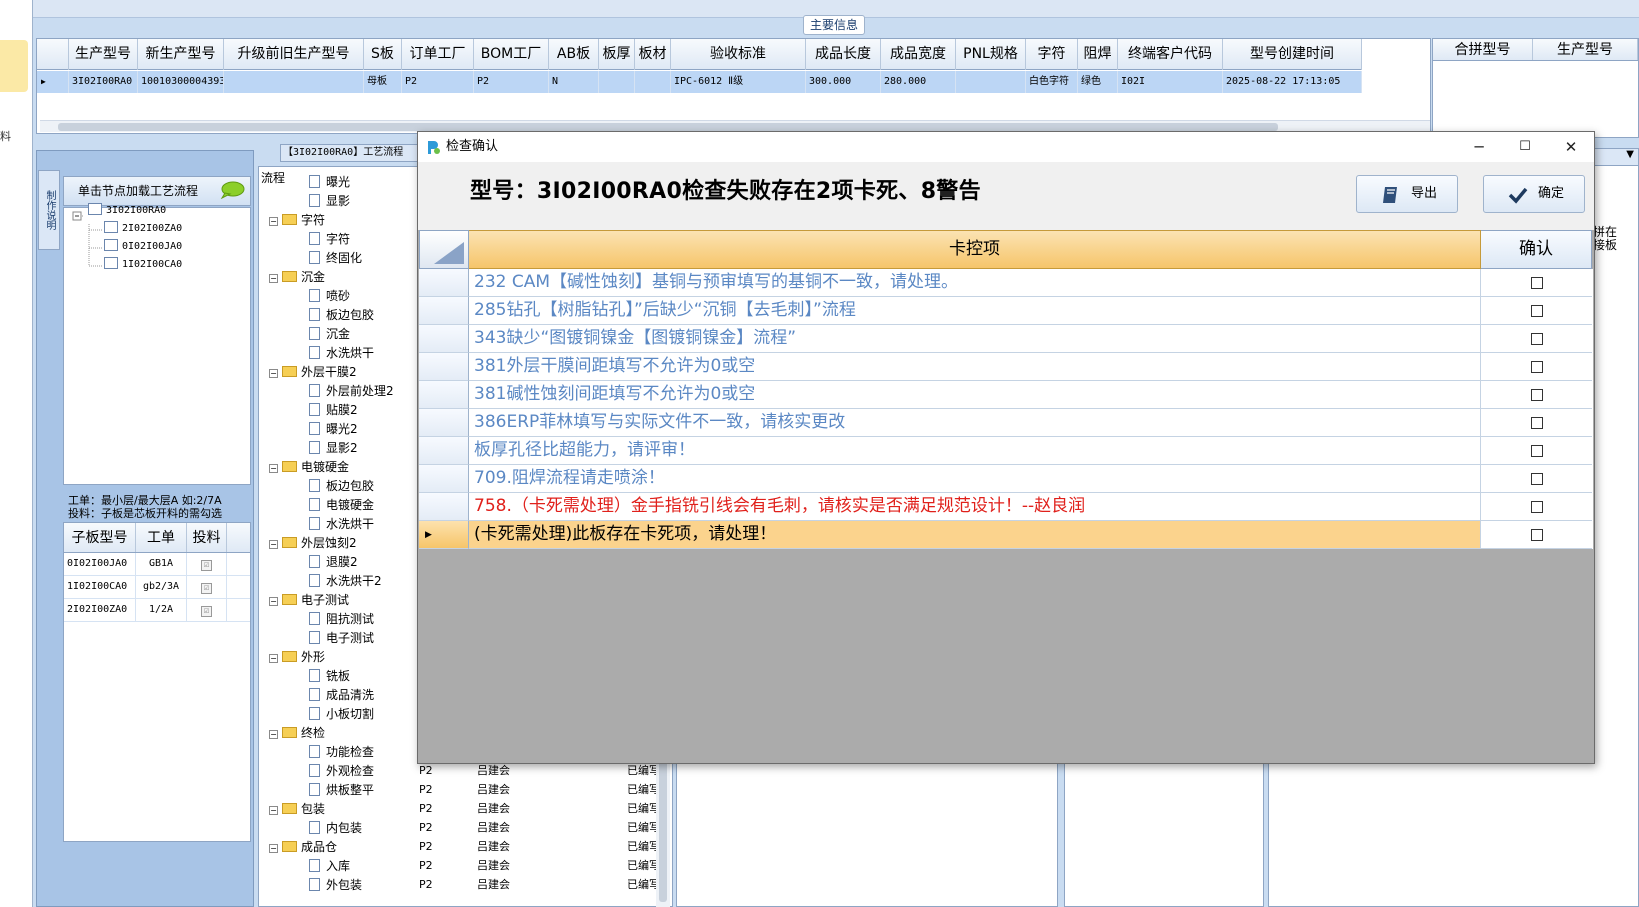 The height and width of the screenshot is (907, 1639). I want to click on col-header: 新生产型号, so click(181, 54).